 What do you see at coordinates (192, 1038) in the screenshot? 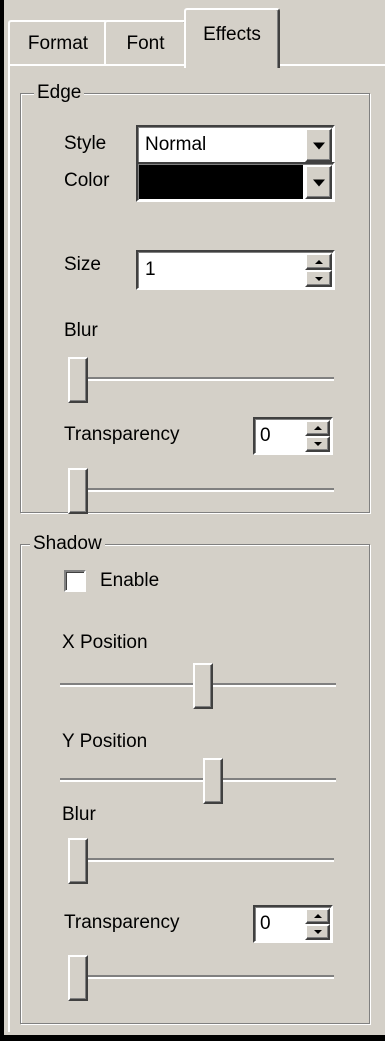
I see `window-frame-bottom` at bounding box center [192, 1038].